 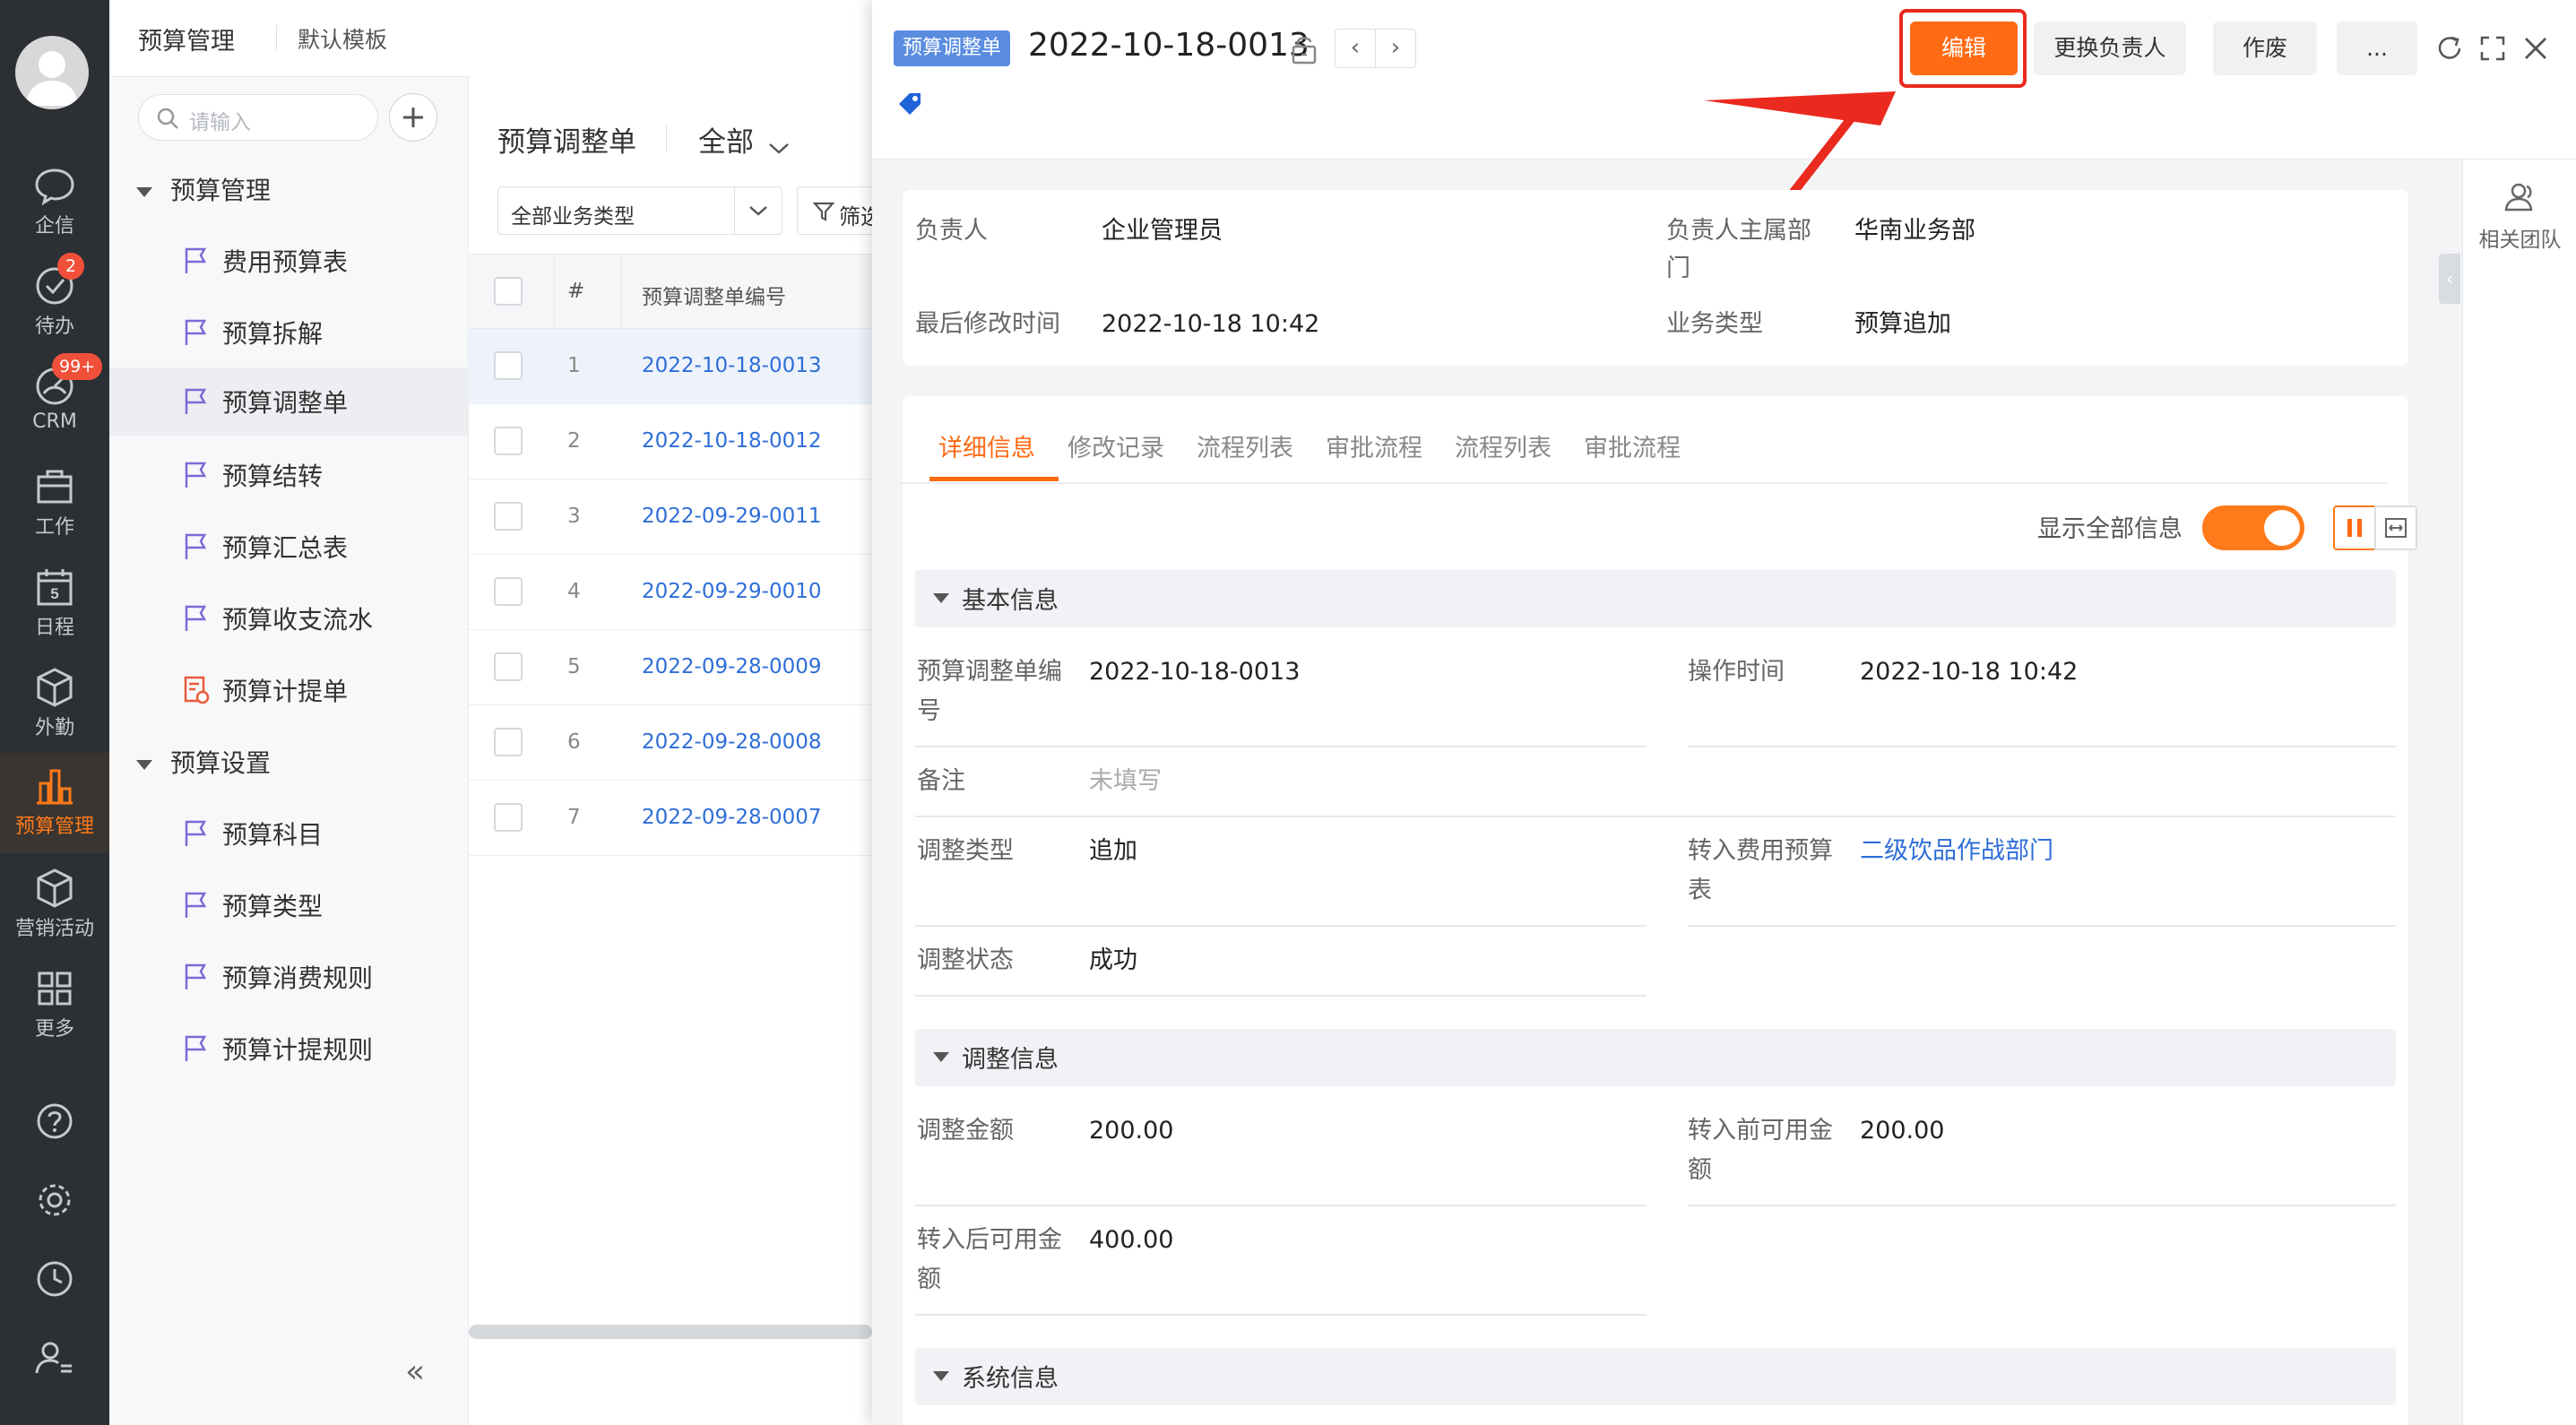 What do you see at coordinates (508, 291) in the screenshot?
I see `select-all-checkbox` at bounding box center [508, 291].